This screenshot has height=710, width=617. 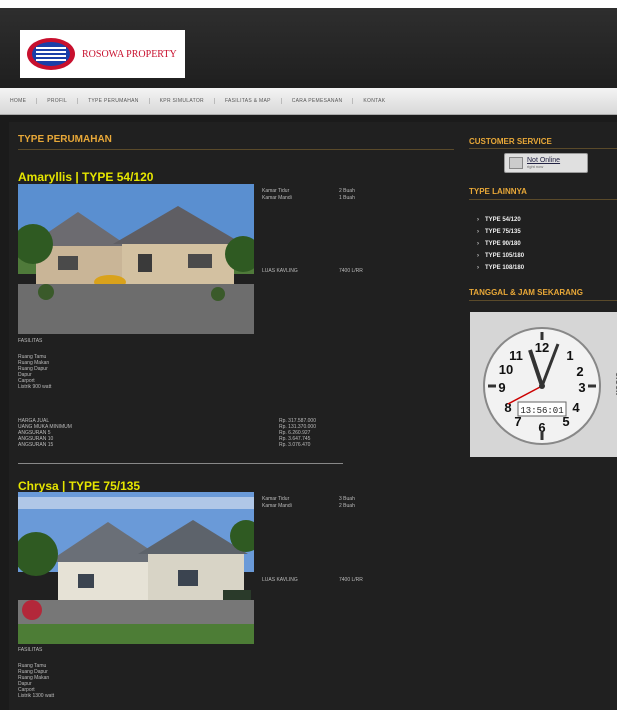 I want to click on spec-value-kamar-tidur: 3 Buah, so click(x=347, y=499).